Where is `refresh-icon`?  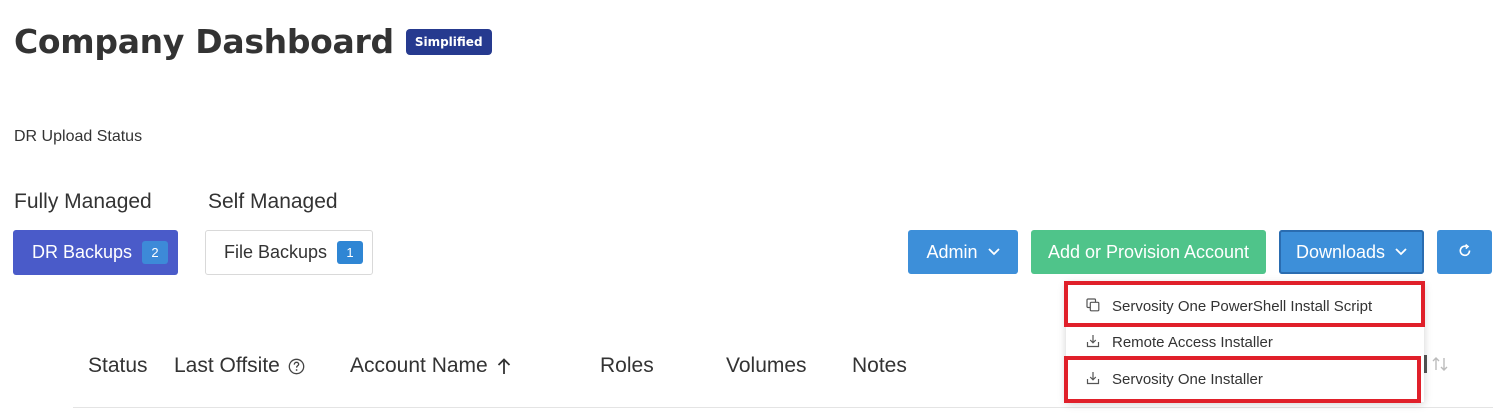
refresh-icon is located at coordinates (1465, 252).